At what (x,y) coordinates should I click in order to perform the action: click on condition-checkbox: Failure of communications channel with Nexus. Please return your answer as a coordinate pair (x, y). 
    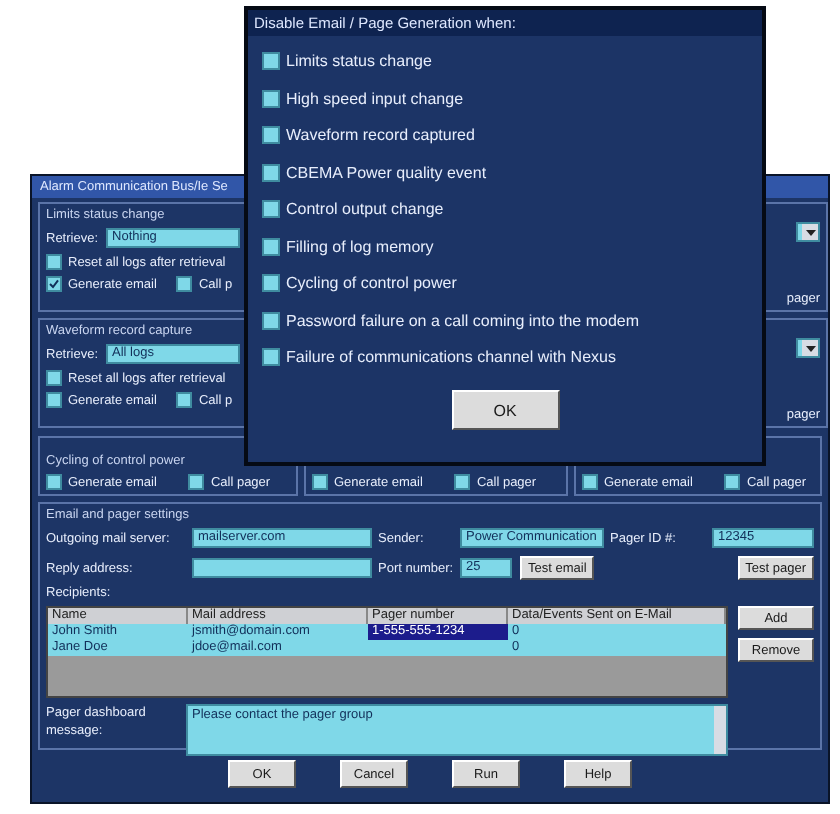
    Looking at the image, I should click on (512, 357).